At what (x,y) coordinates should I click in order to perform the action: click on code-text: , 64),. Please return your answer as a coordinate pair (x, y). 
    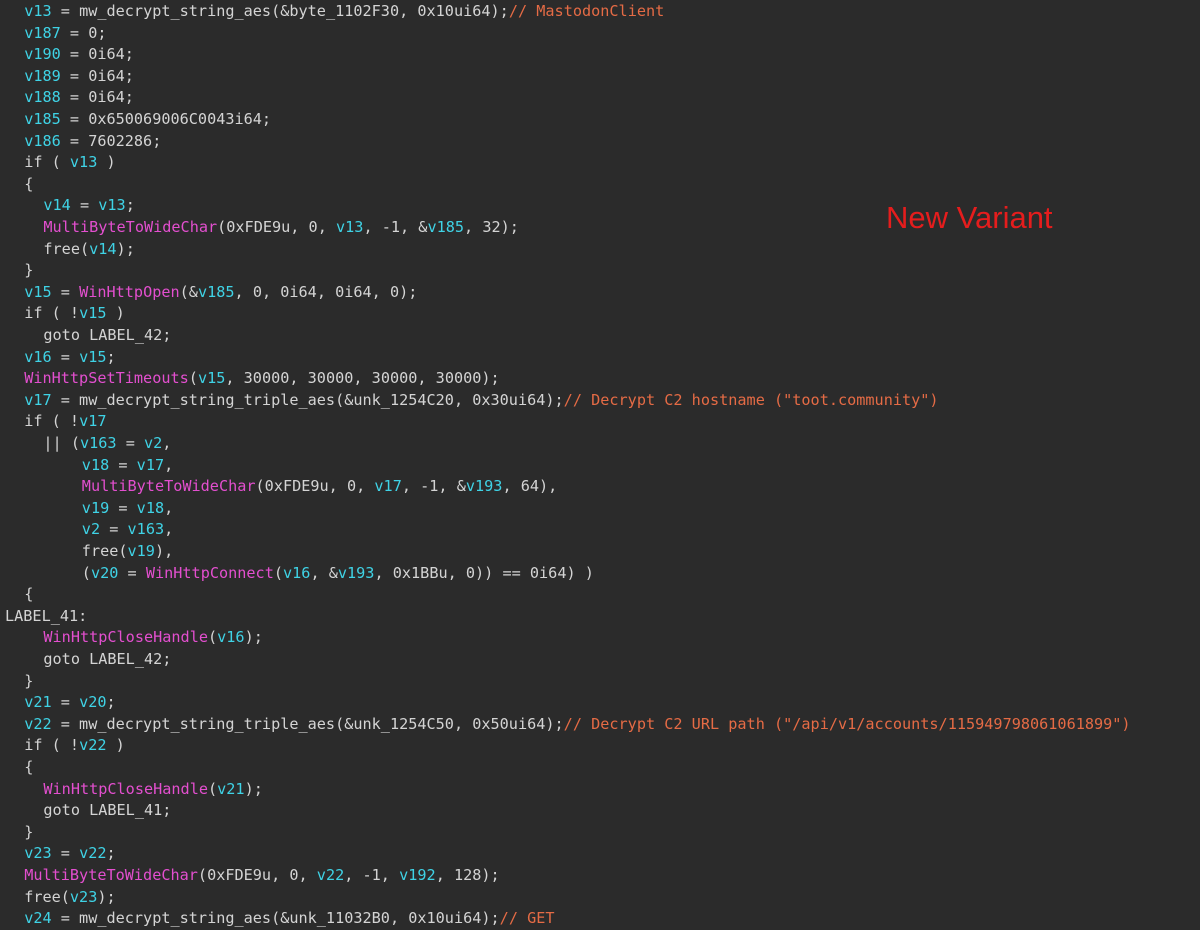
    Looking at the image, I should click on (530, 486).